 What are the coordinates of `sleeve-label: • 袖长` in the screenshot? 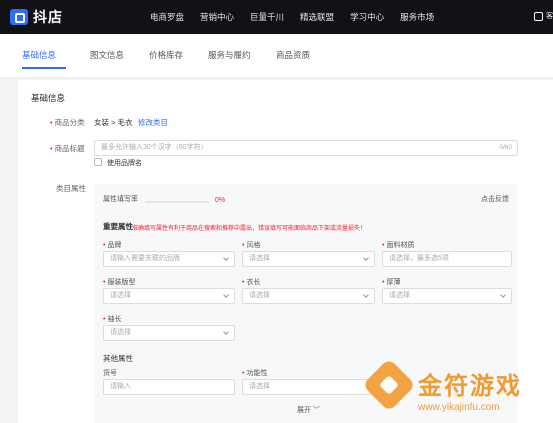 It's located at (112, 319).